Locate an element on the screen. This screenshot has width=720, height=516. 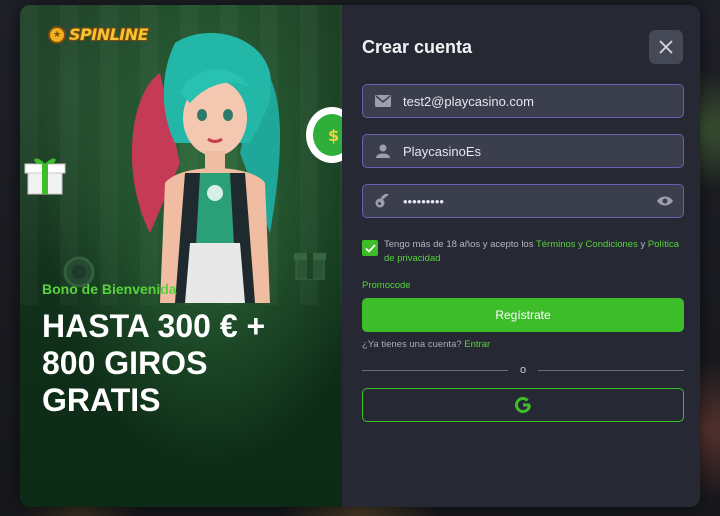
form-title: Crear cuenta is located at coordinates (417, 47).